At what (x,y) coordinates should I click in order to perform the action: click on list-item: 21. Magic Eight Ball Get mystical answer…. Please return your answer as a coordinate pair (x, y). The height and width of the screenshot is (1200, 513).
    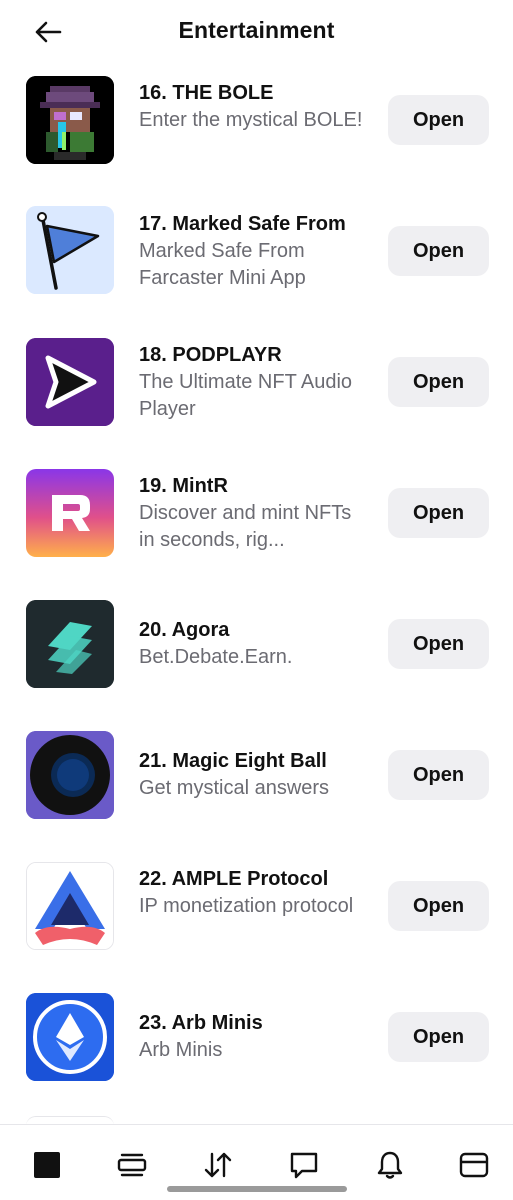
    Looking at the image, I should click on (256, 782).